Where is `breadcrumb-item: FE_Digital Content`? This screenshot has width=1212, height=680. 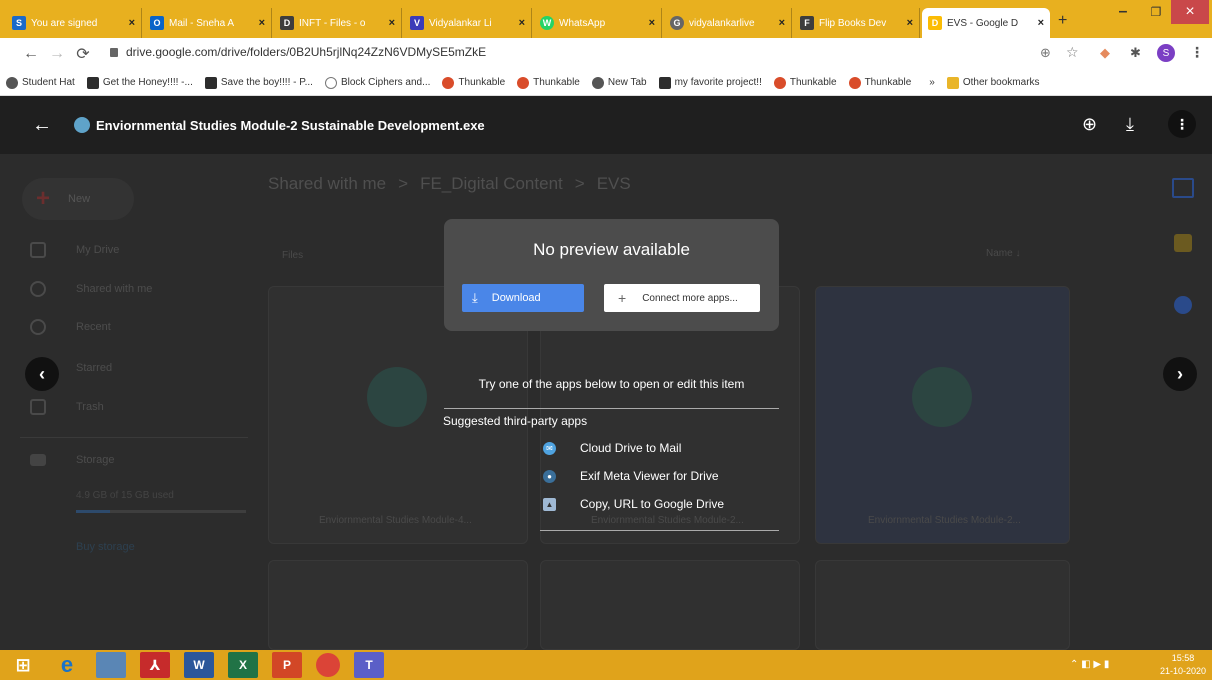
breadcrumb-item: FE_Digital Content is located at coordinates (491, 184).